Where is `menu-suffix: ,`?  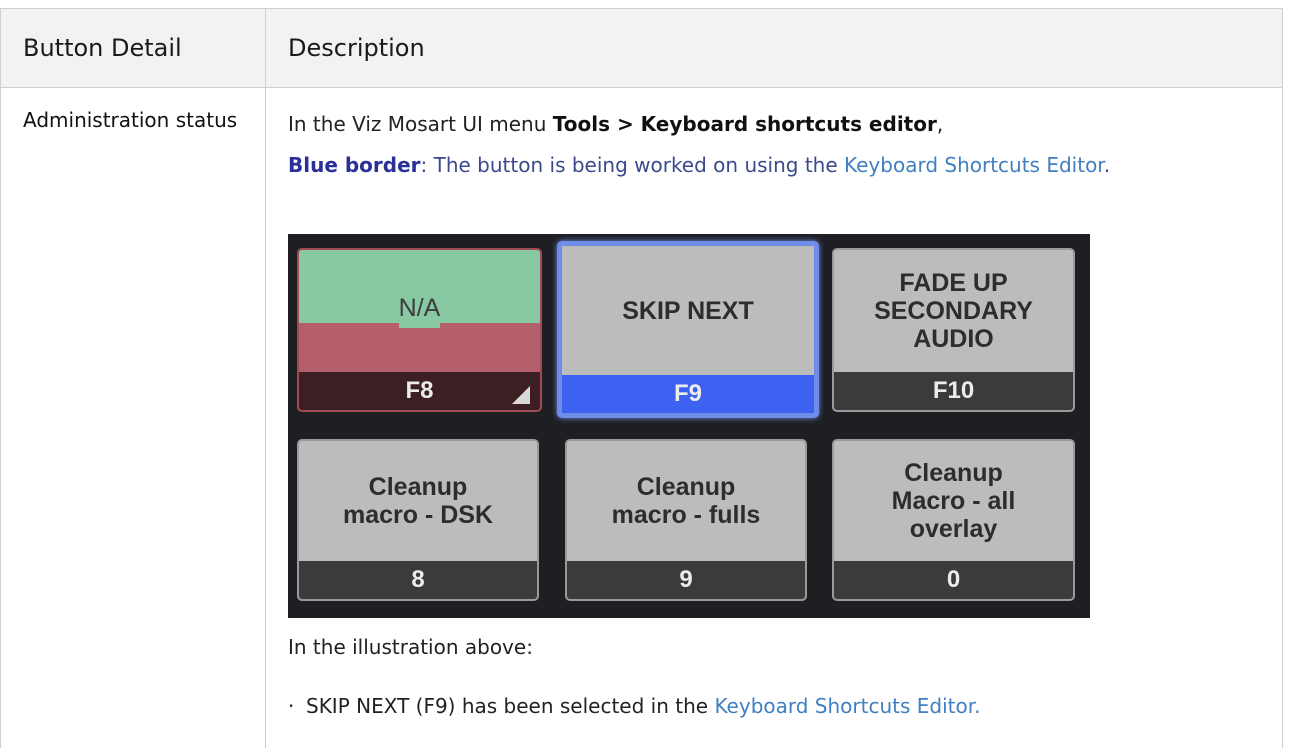 menu-suffix: , is located at coordinates (940, 124).